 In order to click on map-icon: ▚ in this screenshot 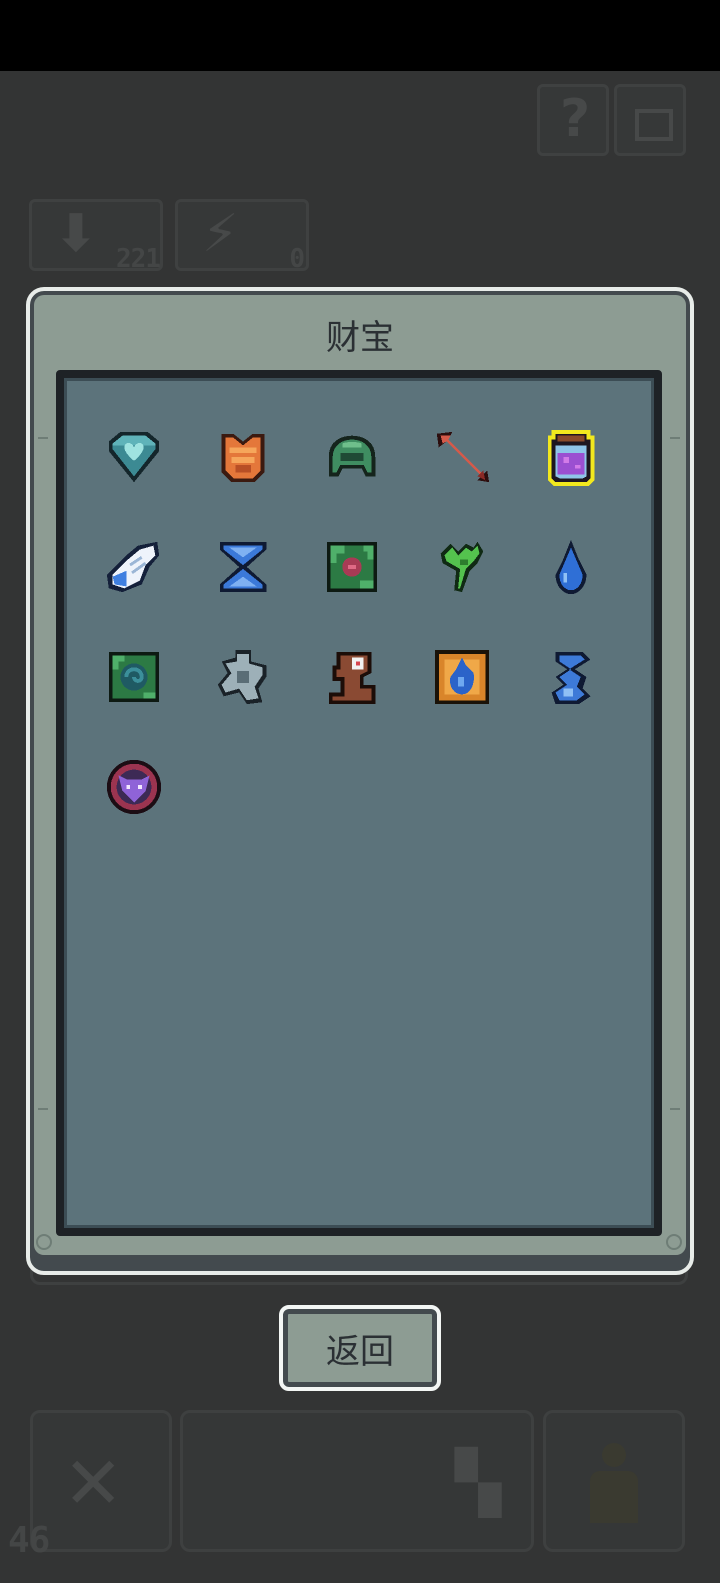, I will do `click(478, 1483)`.